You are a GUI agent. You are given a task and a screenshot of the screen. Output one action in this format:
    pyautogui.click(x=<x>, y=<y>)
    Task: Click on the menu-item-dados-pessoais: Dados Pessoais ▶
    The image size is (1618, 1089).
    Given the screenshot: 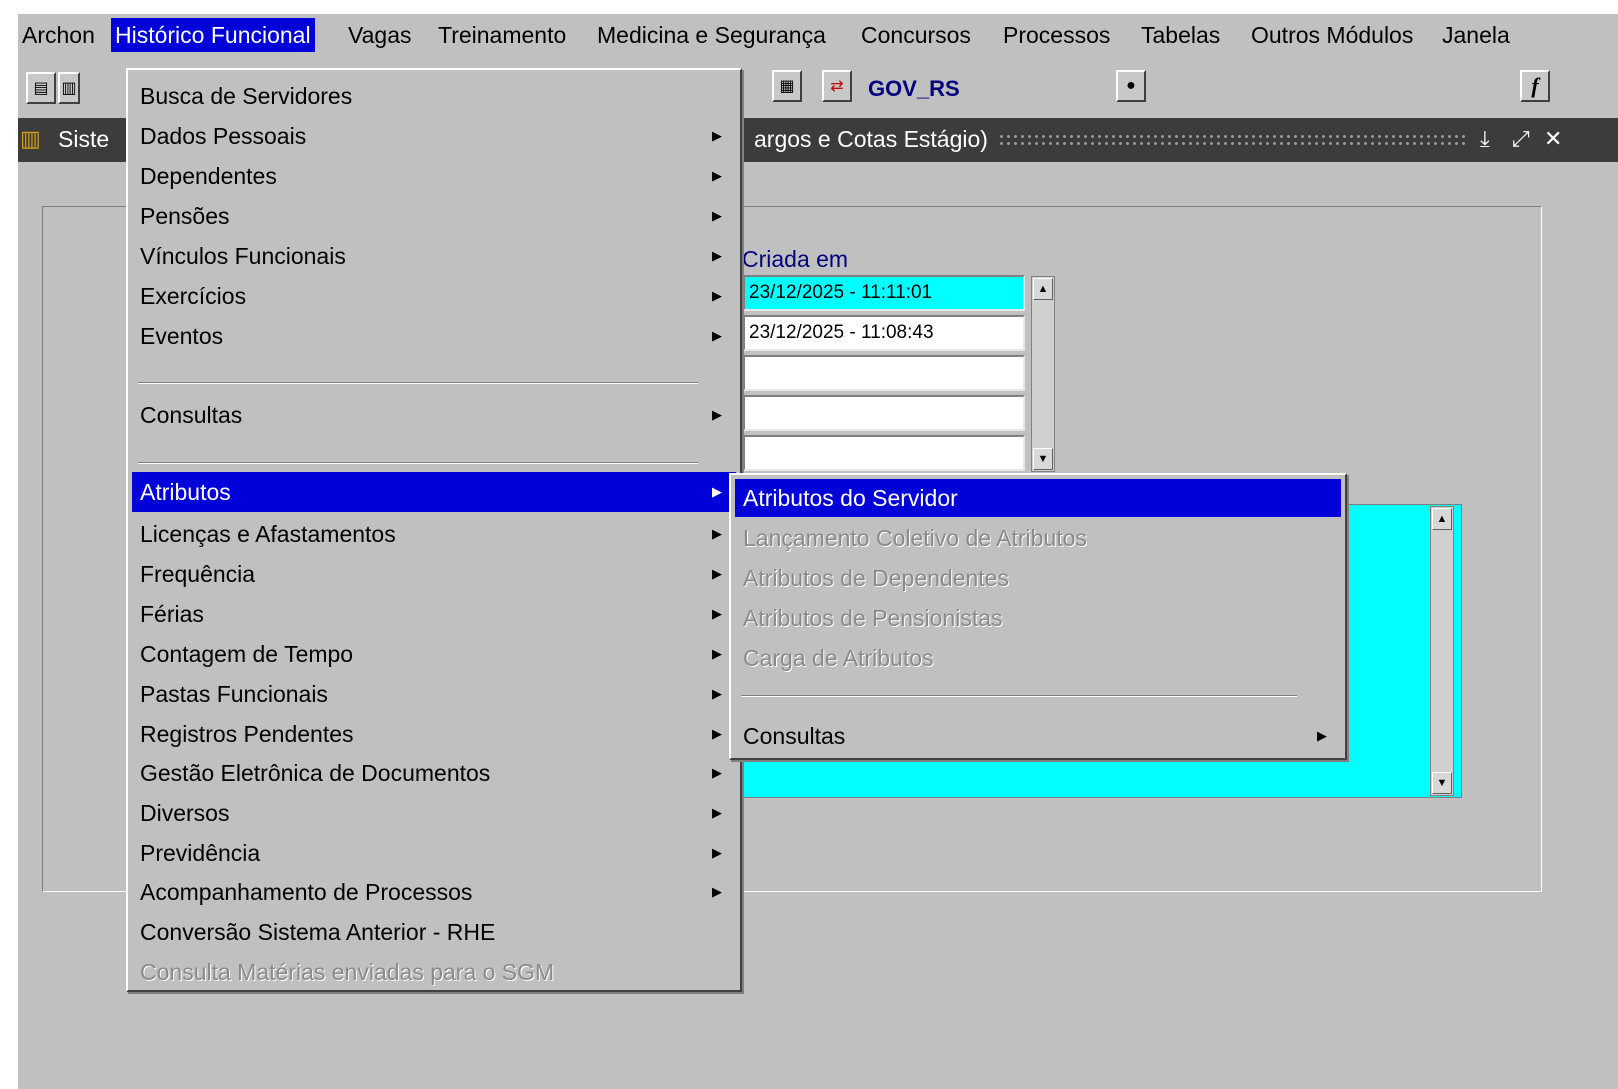 What is the action you would take?
    pyautogui.click(x=434, y=136)
    